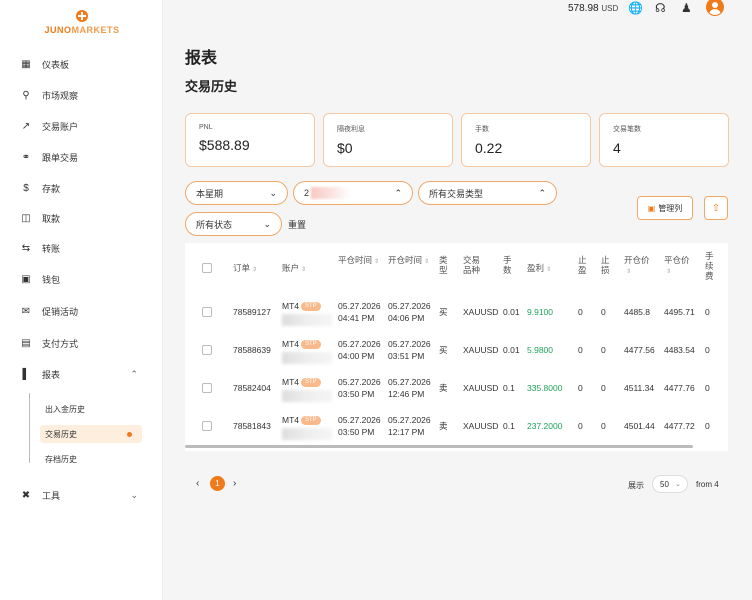 Image resolution: width=752 pixels, height=600 pixels. Describe the element at coordinates (679, 266) in the screenshot. I see `col-close-price: 平仓价⇕` at that location.